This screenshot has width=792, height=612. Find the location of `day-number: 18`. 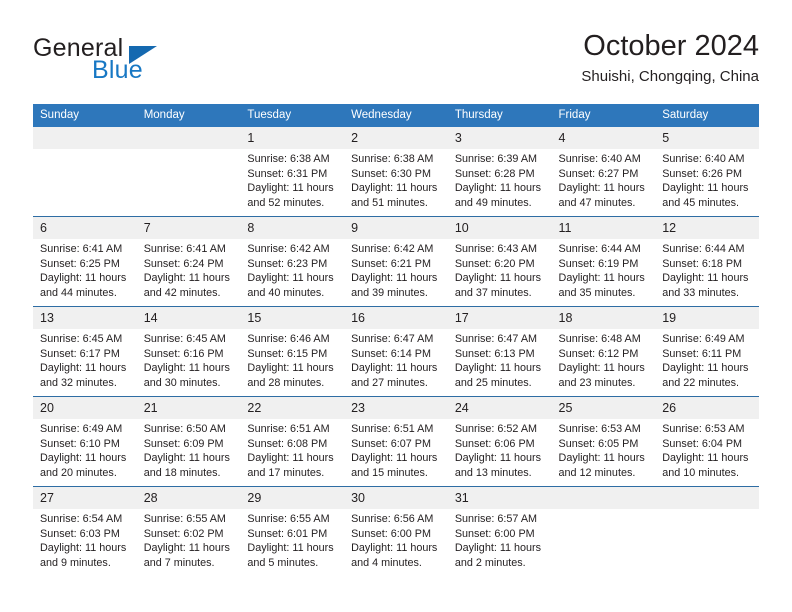

day-number: 18 is located at coordinates (603, 318).